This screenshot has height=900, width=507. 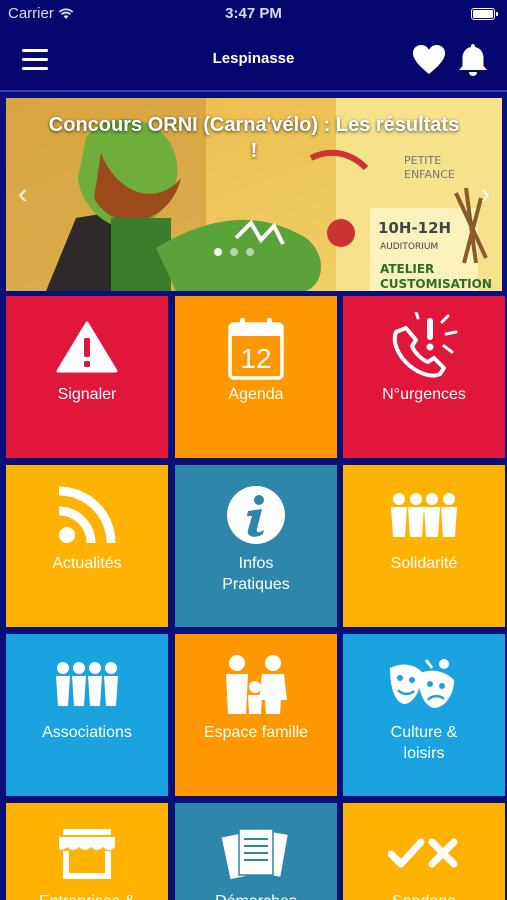 What do you see at coordinates (422, 683) in the screenshot?
I see `theatre-masks-icon` at bounding box center [422, 683].